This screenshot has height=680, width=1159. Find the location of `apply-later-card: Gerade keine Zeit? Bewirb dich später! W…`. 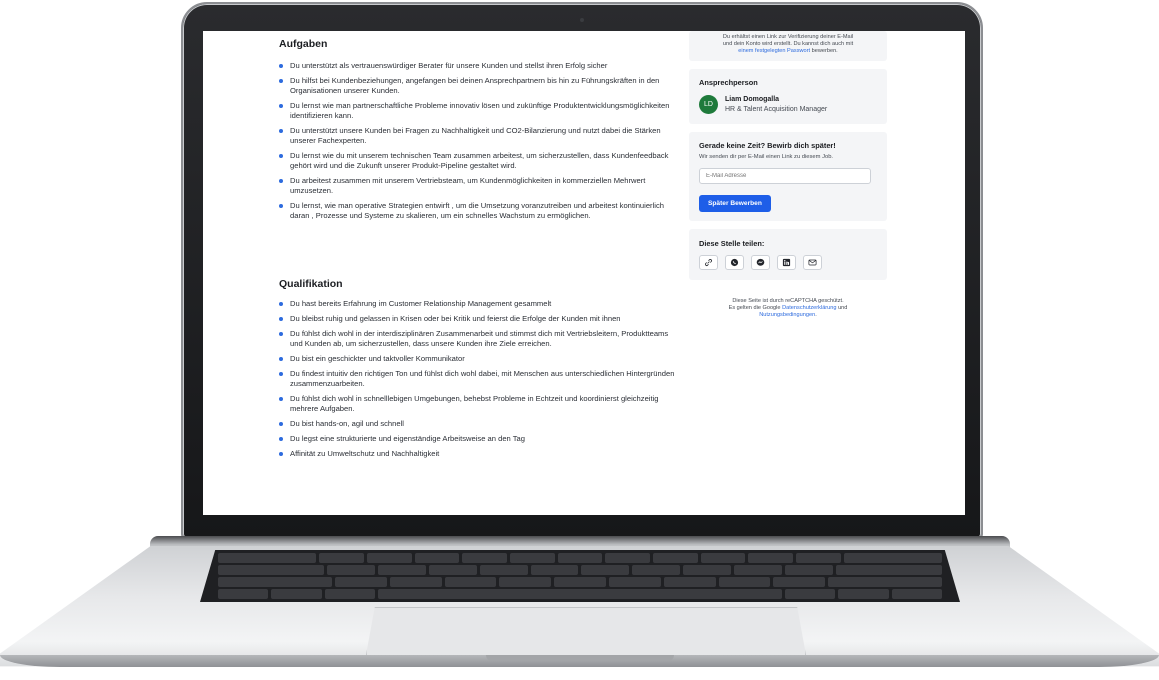

apply-later-card: Gerade keine Zeit? Bewirb dich später! W… is located at coordinates (788, 176).